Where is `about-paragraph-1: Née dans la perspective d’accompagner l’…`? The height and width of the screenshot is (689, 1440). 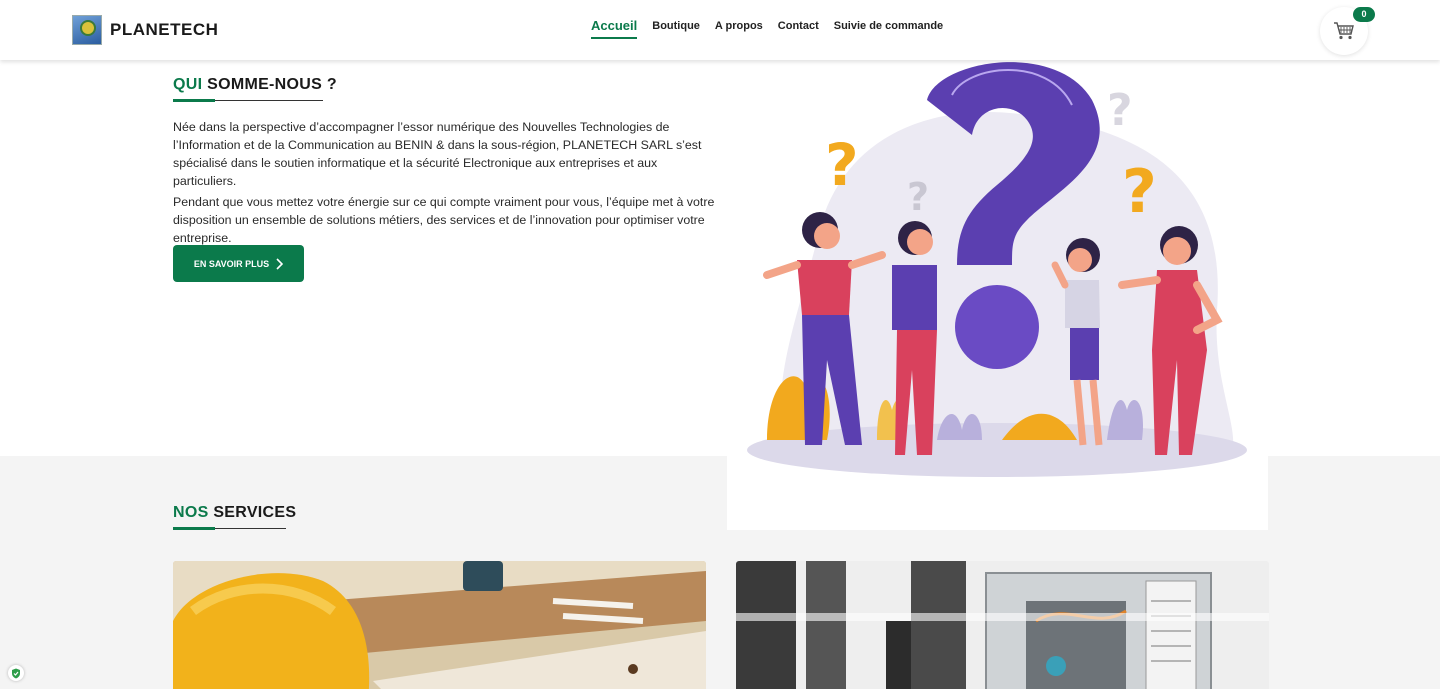
about-paragraph-1: Née dans la perspective d’accompagner l’… is located at coordinates (437, 154).